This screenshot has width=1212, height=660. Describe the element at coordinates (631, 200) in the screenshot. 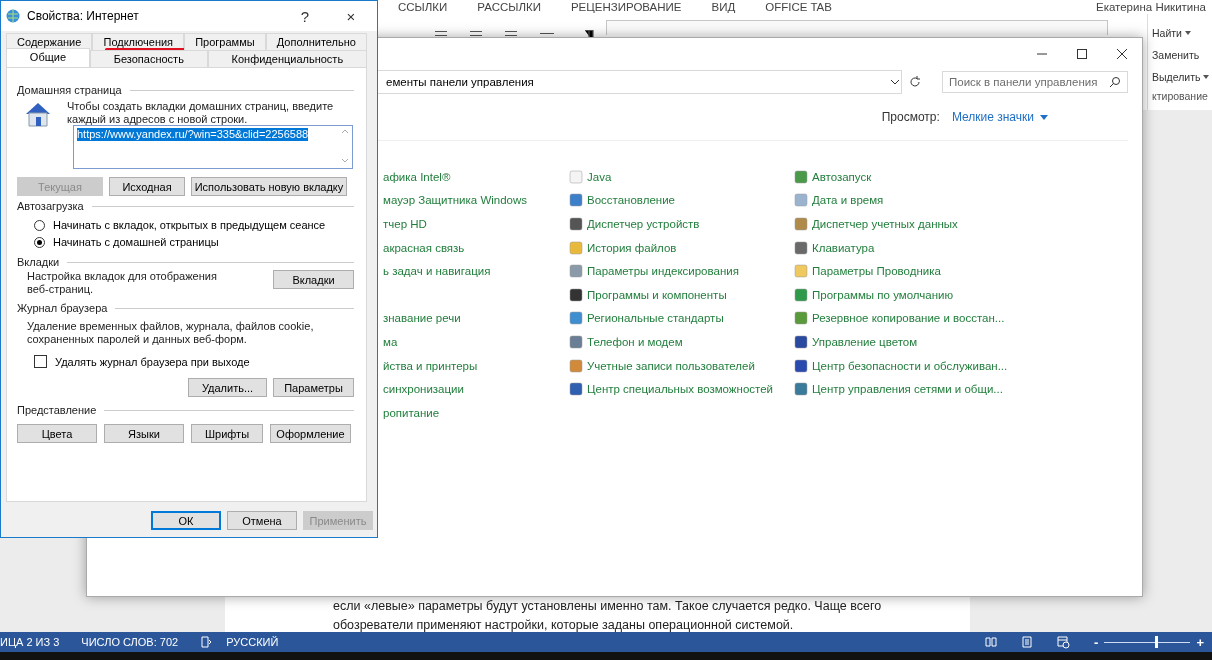

I see `applet-link: Восстановление` at that location.